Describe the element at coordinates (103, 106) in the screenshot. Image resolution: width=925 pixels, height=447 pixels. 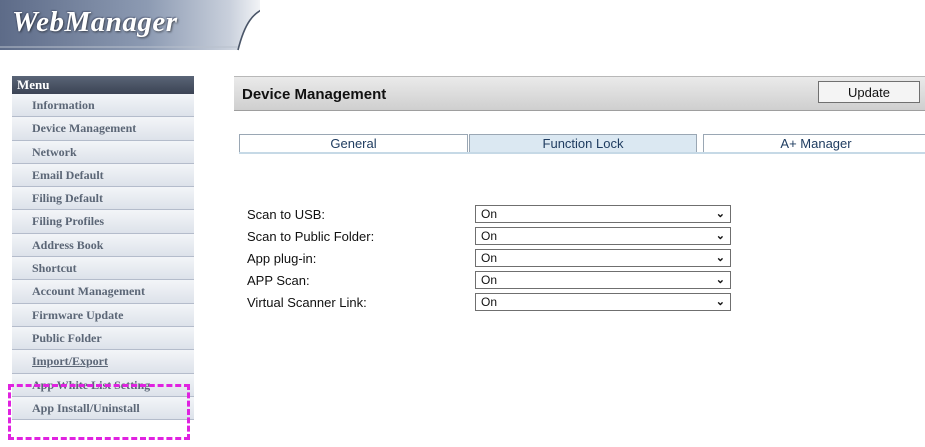
I see `sidebar-item-information: Information` at that location.